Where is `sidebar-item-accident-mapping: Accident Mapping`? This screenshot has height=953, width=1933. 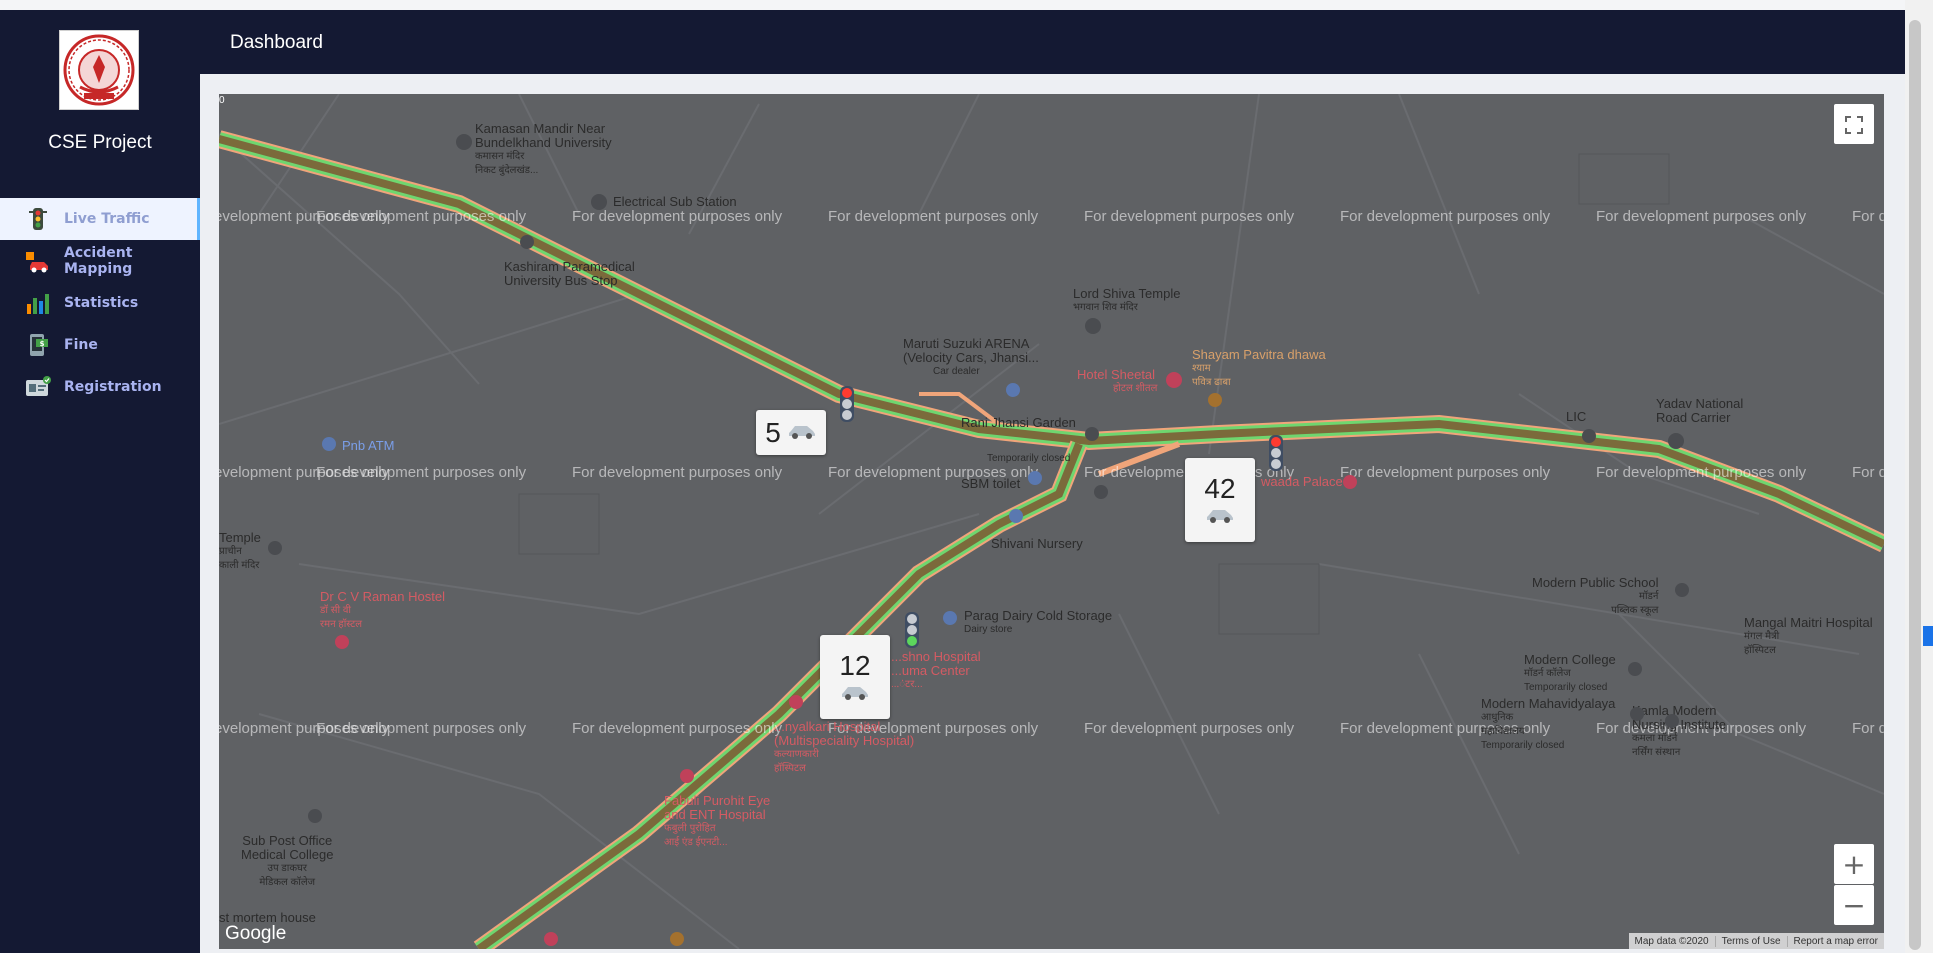 sidebar-item-accident-mapping: Accident Mapping is located at coordinates (100, 261).